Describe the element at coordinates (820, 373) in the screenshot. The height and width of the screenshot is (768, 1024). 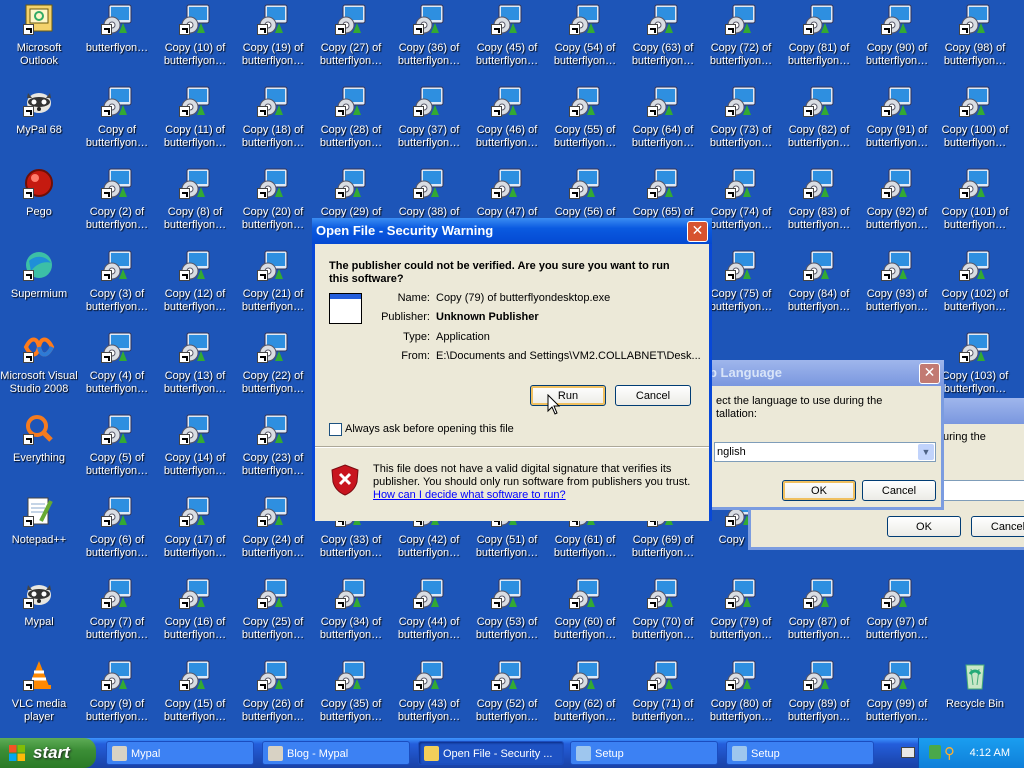
I see `setup-language-title-bar: p Language ✕` at that location.